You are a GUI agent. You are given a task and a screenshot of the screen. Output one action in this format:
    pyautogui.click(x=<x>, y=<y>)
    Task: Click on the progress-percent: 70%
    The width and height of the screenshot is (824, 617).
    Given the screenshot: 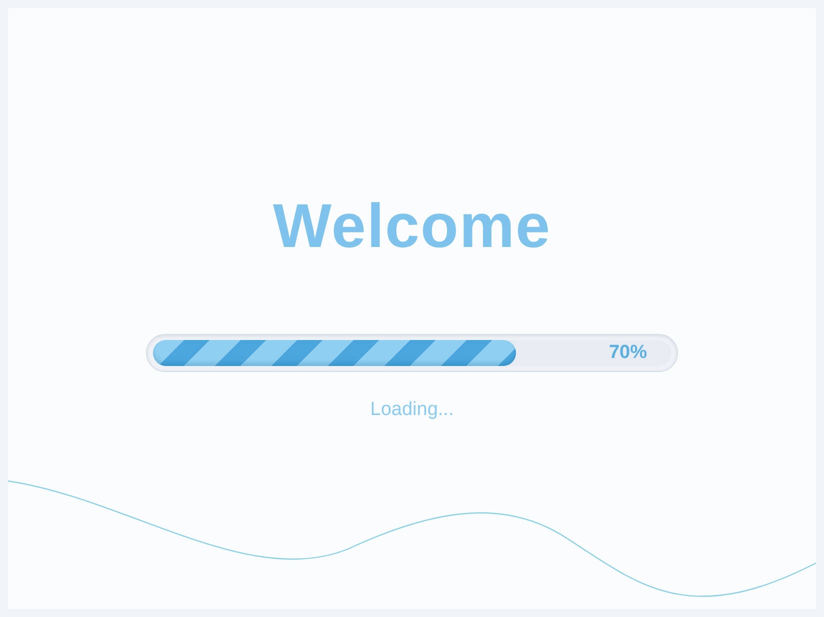 What is the action you would take?
    pyautogui.click(x=627, y=352)
    